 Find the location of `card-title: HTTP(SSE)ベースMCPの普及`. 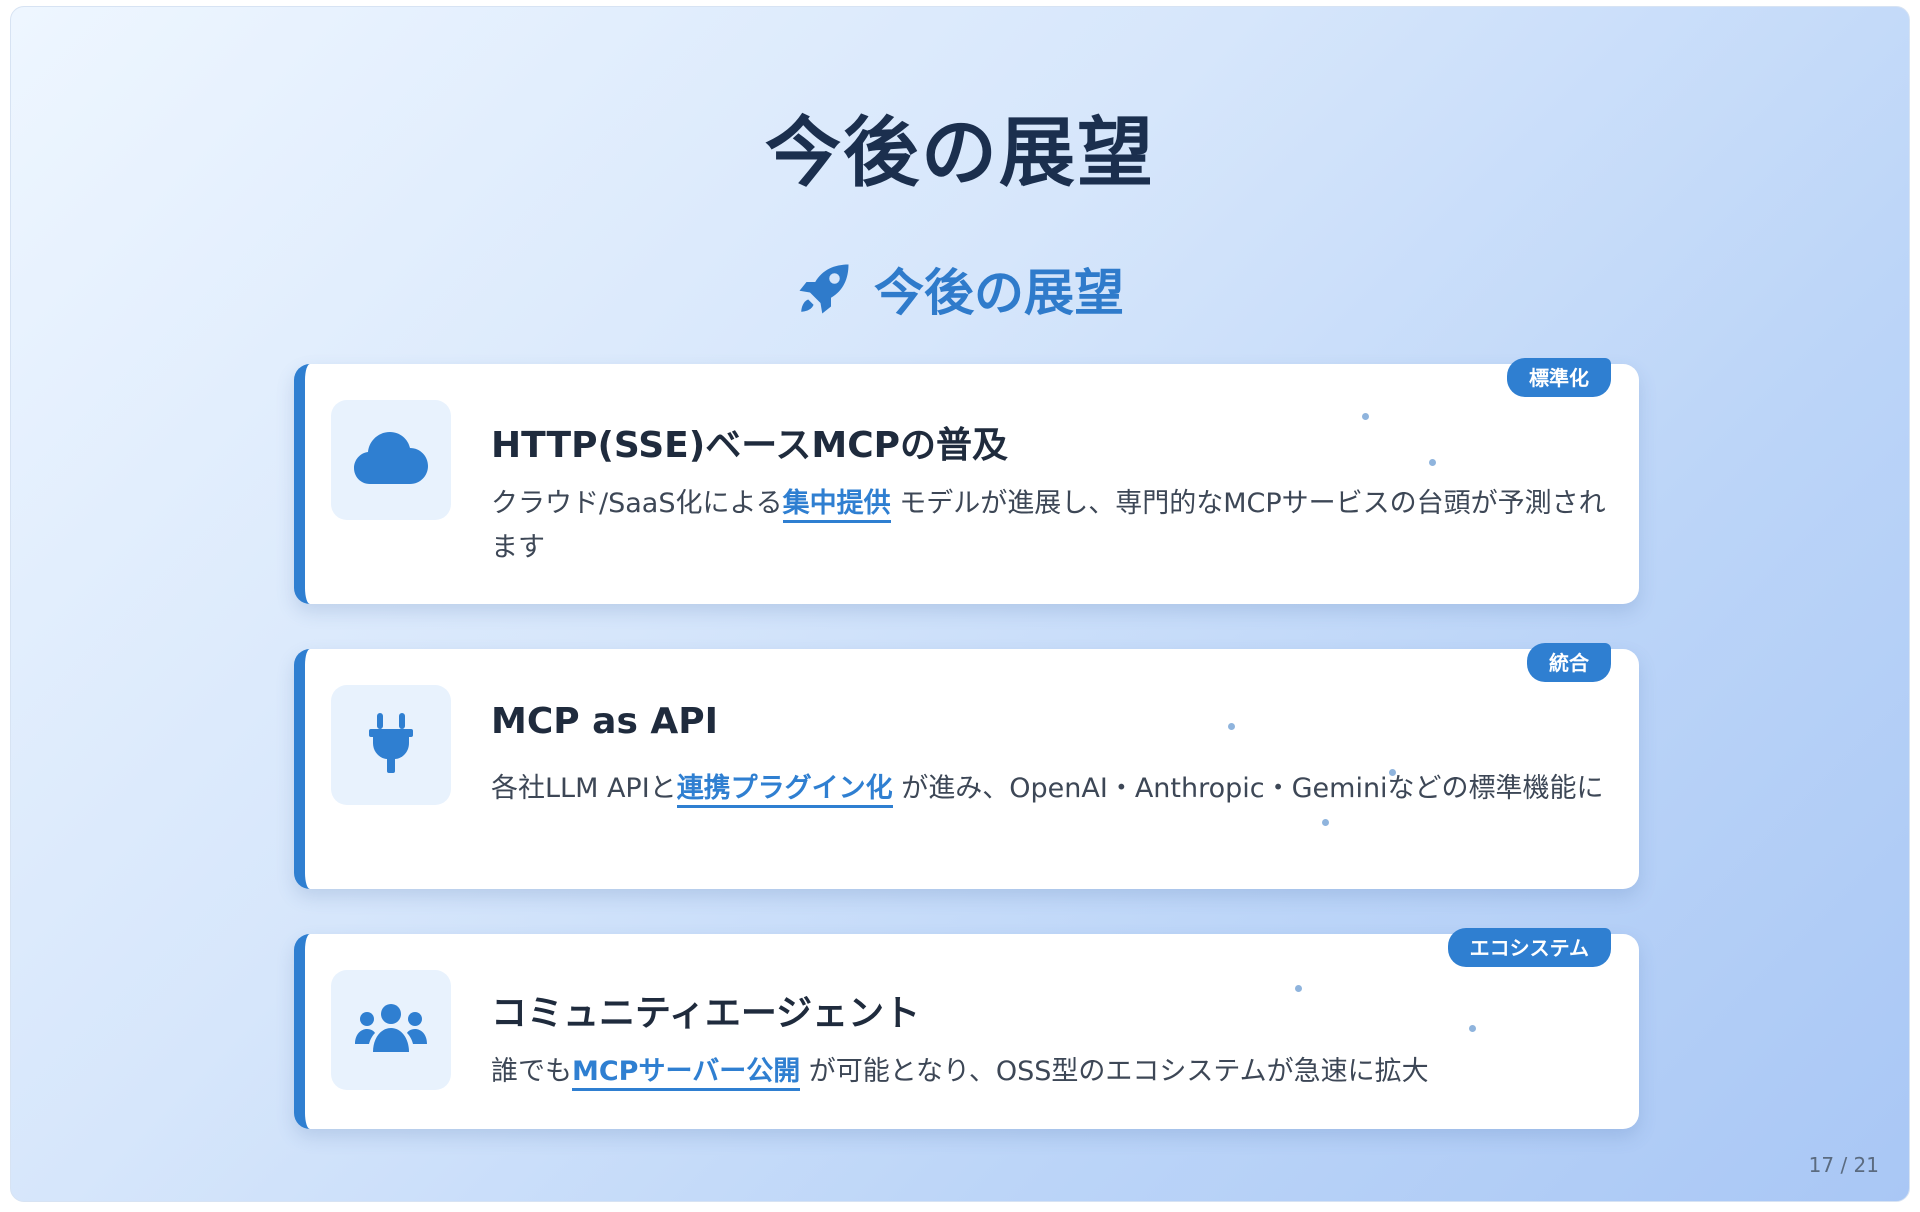

card-title: HTTP(SSE)ベースMCPの普及 is located at coordinates (750, 445).